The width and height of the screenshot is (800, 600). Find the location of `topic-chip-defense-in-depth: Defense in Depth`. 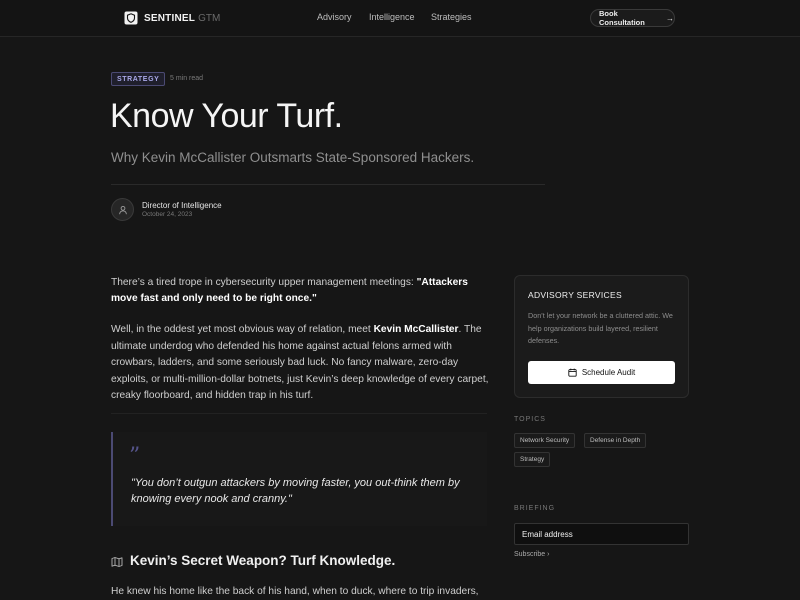

topic-chip-defense-in-depth: Defense in Depth is located at coordinates (615, 440).